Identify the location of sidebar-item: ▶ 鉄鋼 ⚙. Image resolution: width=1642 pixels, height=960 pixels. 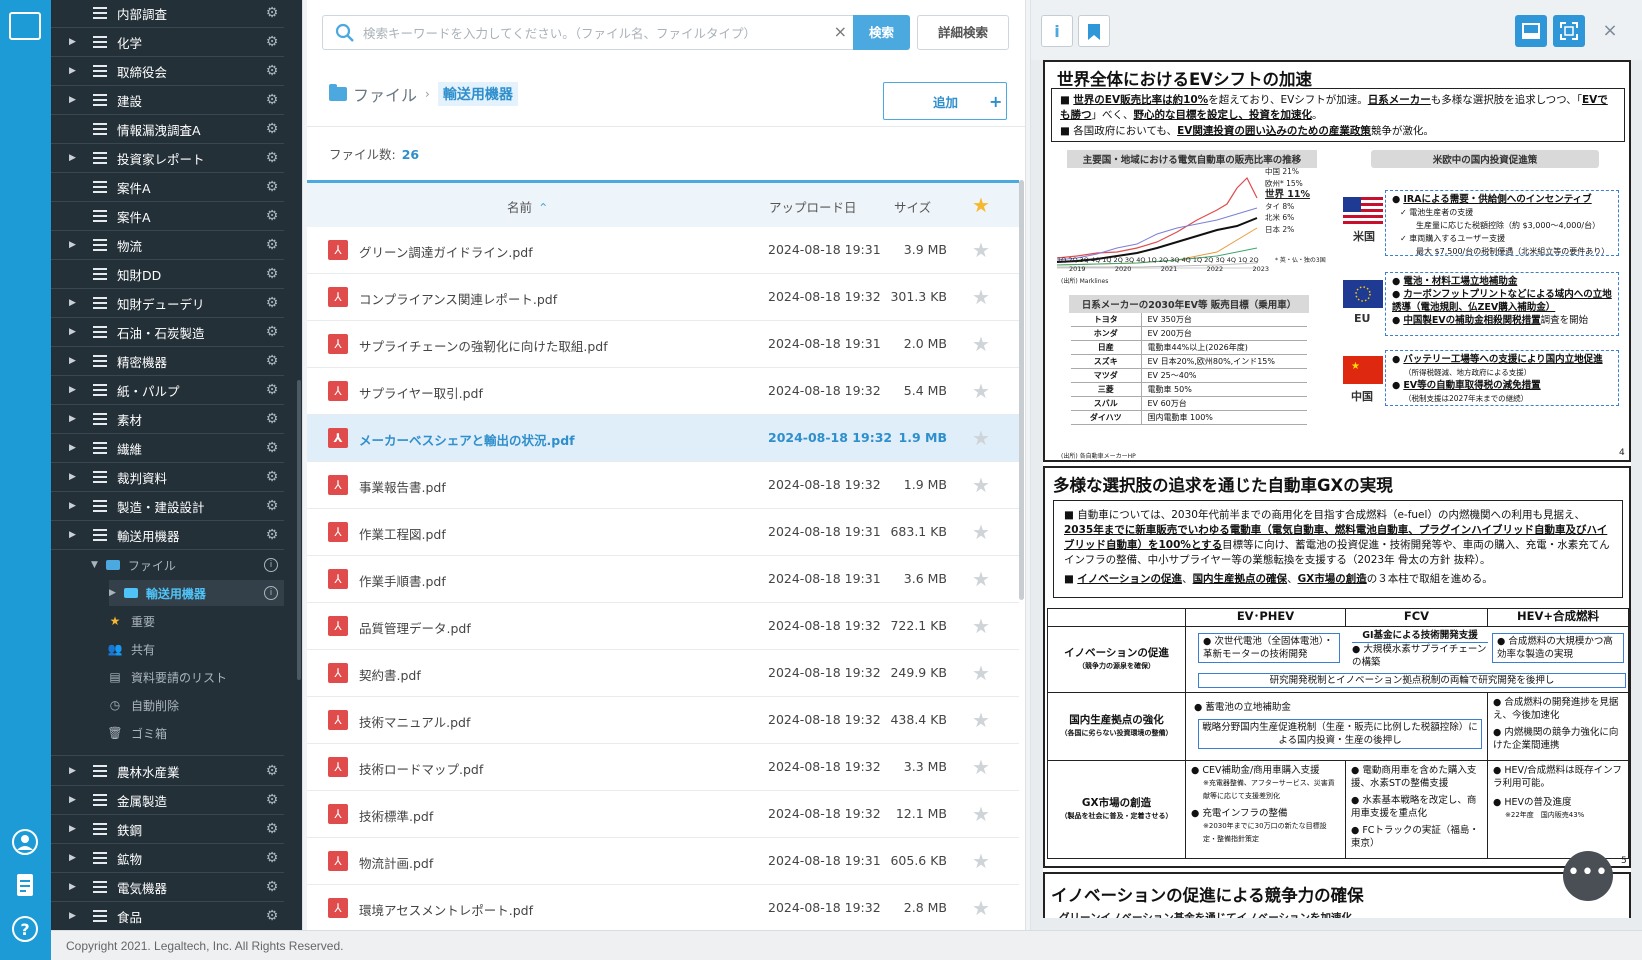
(167, 829).